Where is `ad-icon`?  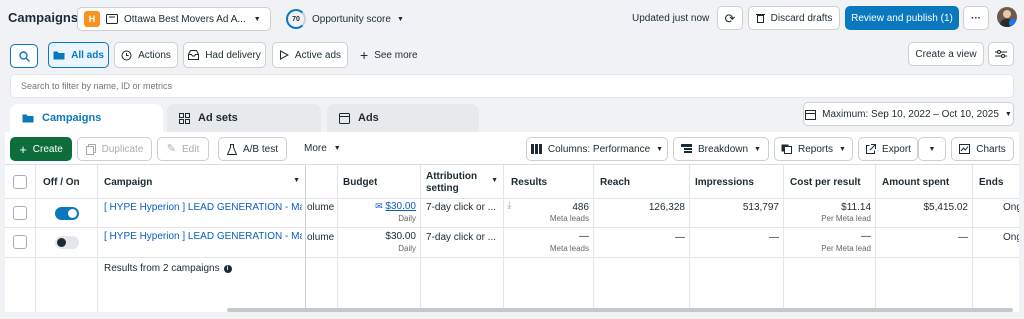 ad-icon is located at coordinates (344, 118).